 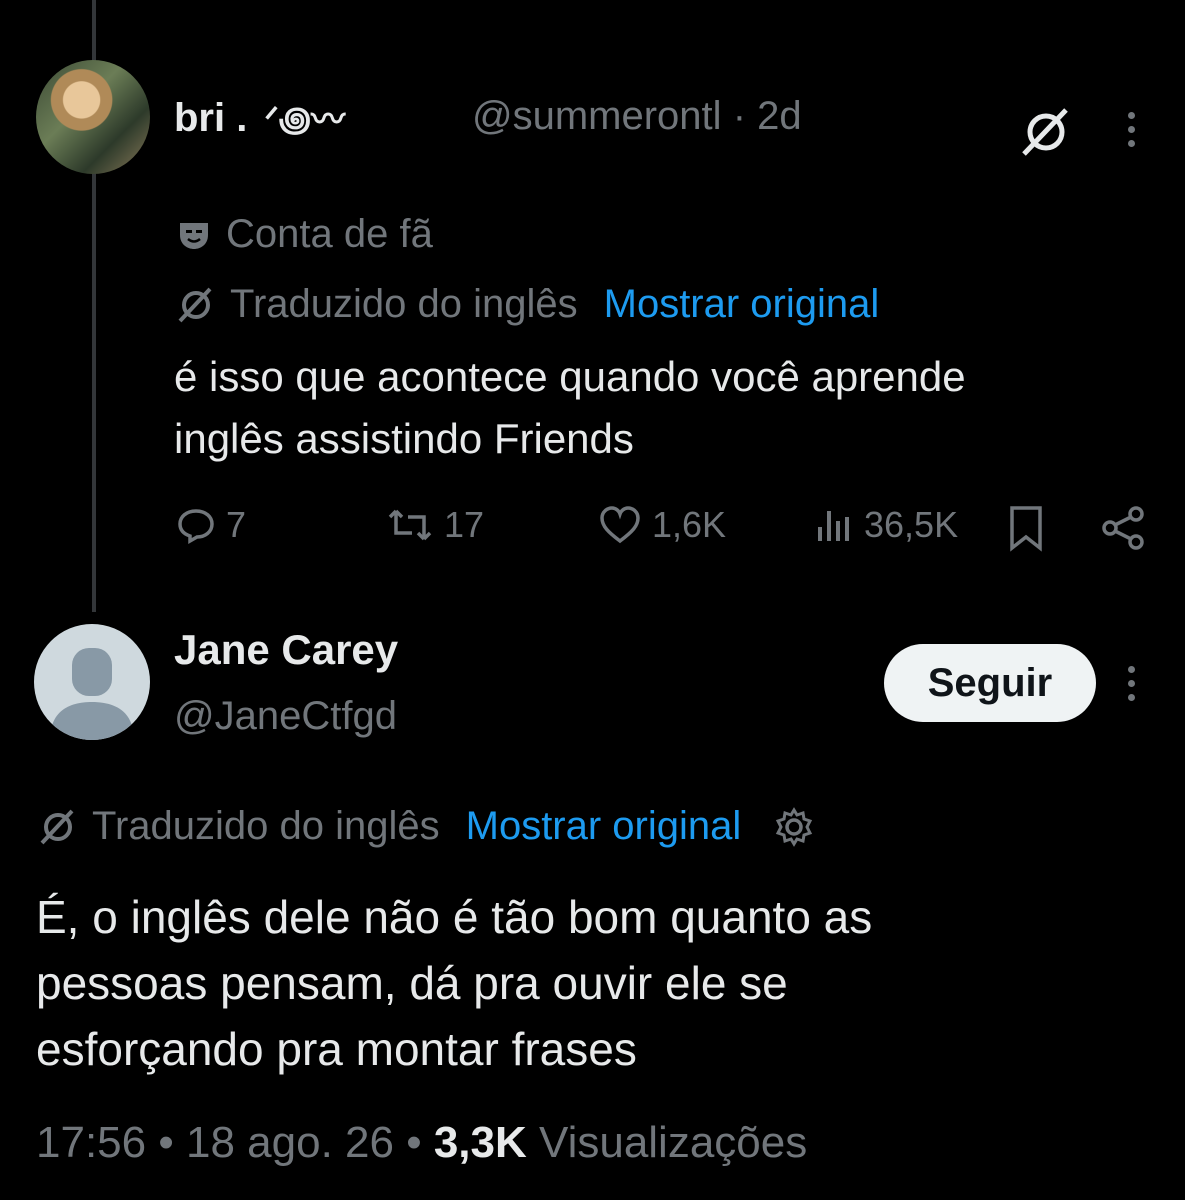 What do you see at coordinates (422, 1142) in the screenshot?
I see `tweet-metadata: 17:56 • 18 ago. 26 • 3,3K Visualizações` at bounding box center [422, 1142].